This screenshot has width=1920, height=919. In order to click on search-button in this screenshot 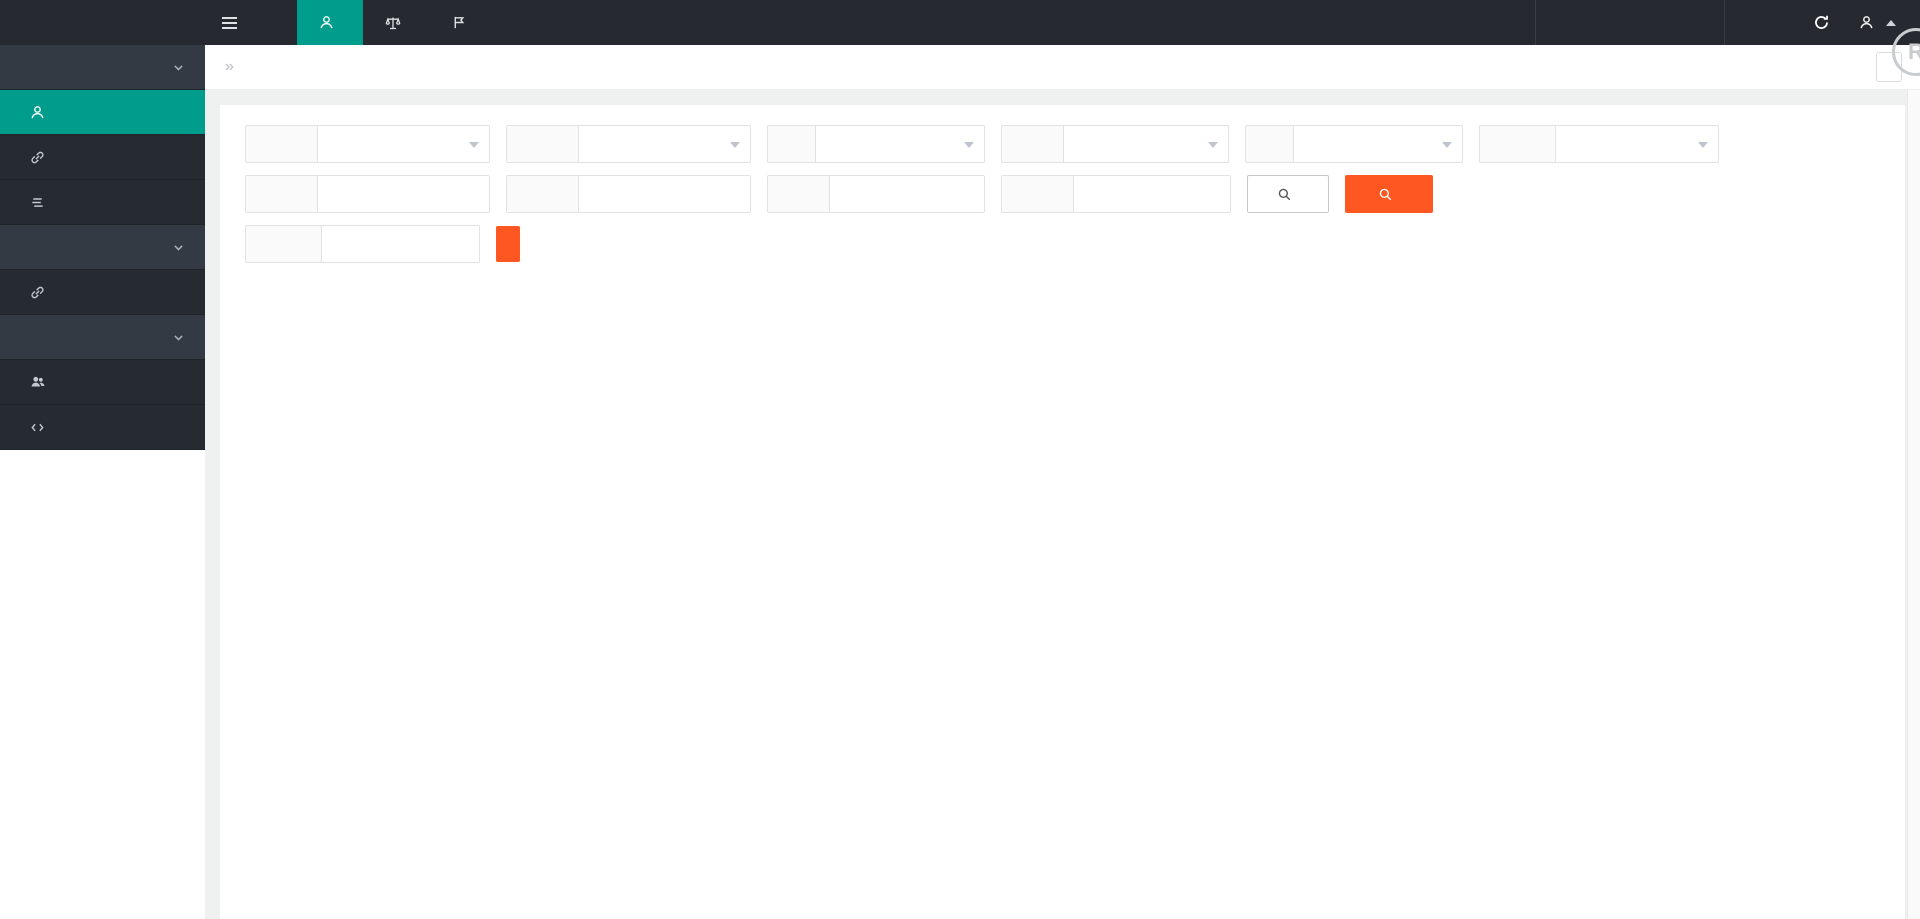, I will do `click(1288, 194)`.